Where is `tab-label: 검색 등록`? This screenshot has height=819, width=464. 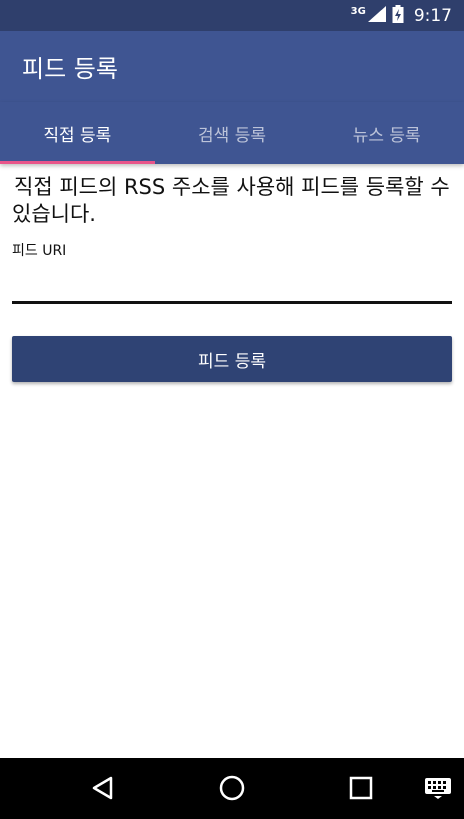 tab-label: 검색 등록 is located at coordinates (232, 135).